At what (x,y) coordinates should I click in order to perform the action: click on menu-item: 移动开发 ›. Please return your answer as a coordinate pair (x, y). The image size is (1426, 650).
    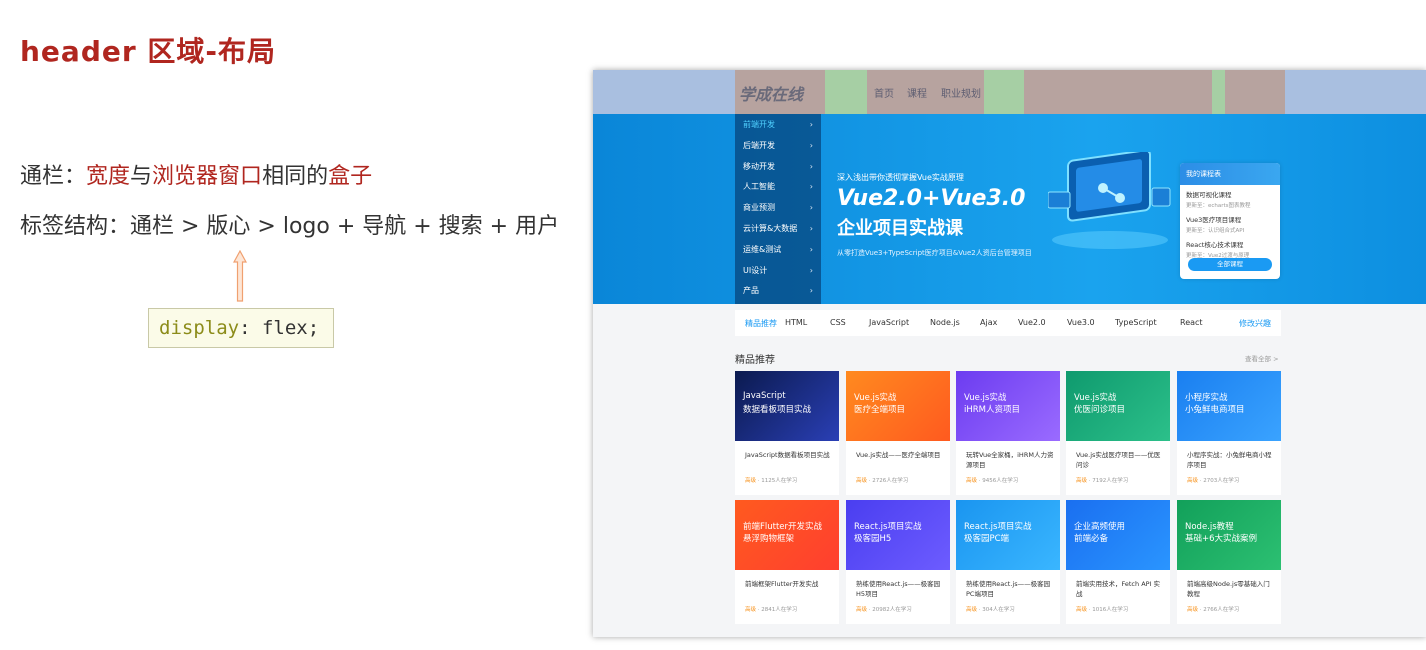
    Looking at the image, I should click on (778, 166).